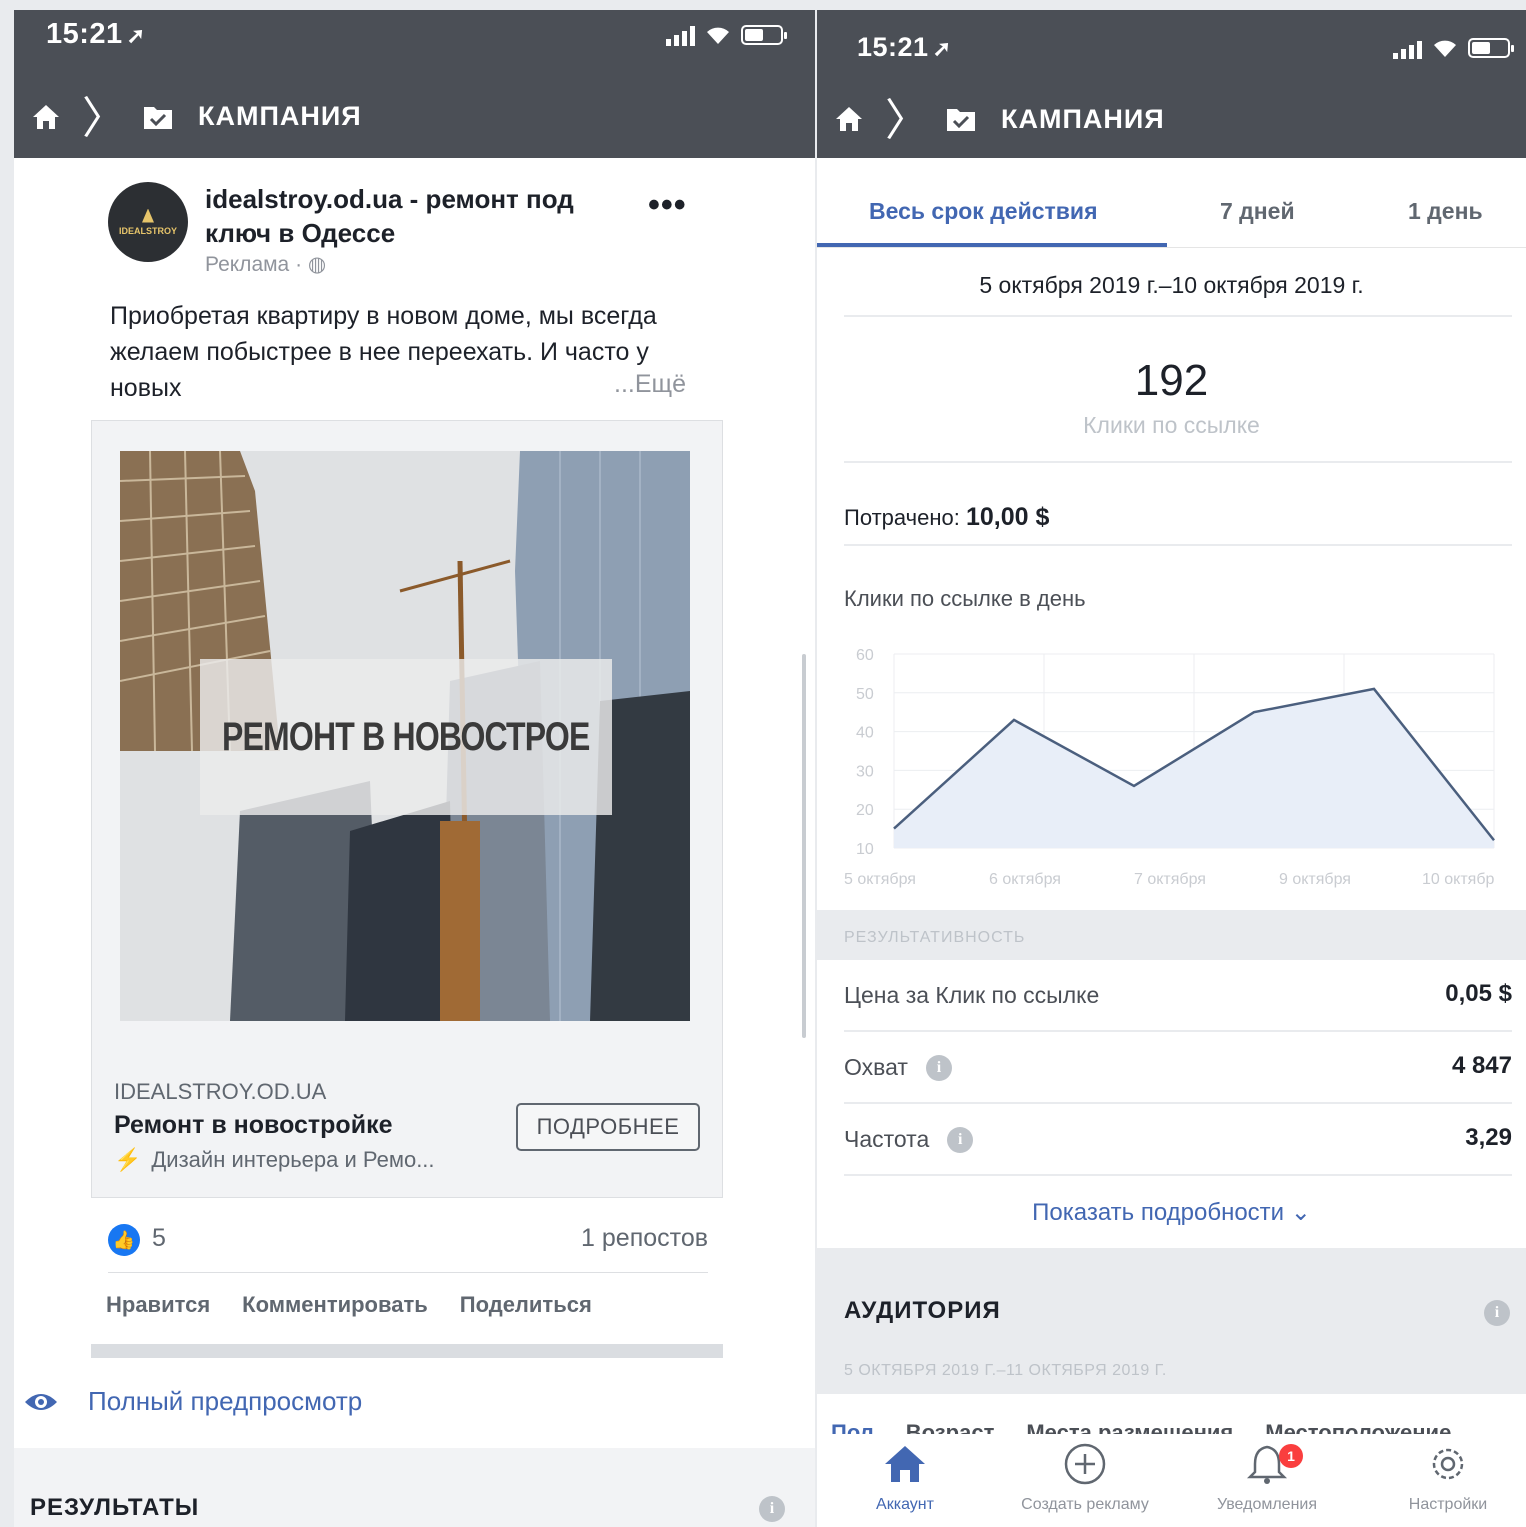 Image resolution: width=1526 pixels, height=1527 pixels. What do you see at coordinates (1007, 517) in the screenshot?
I see `spent-value: 10,00 $` at bounding box center [1007, 517].